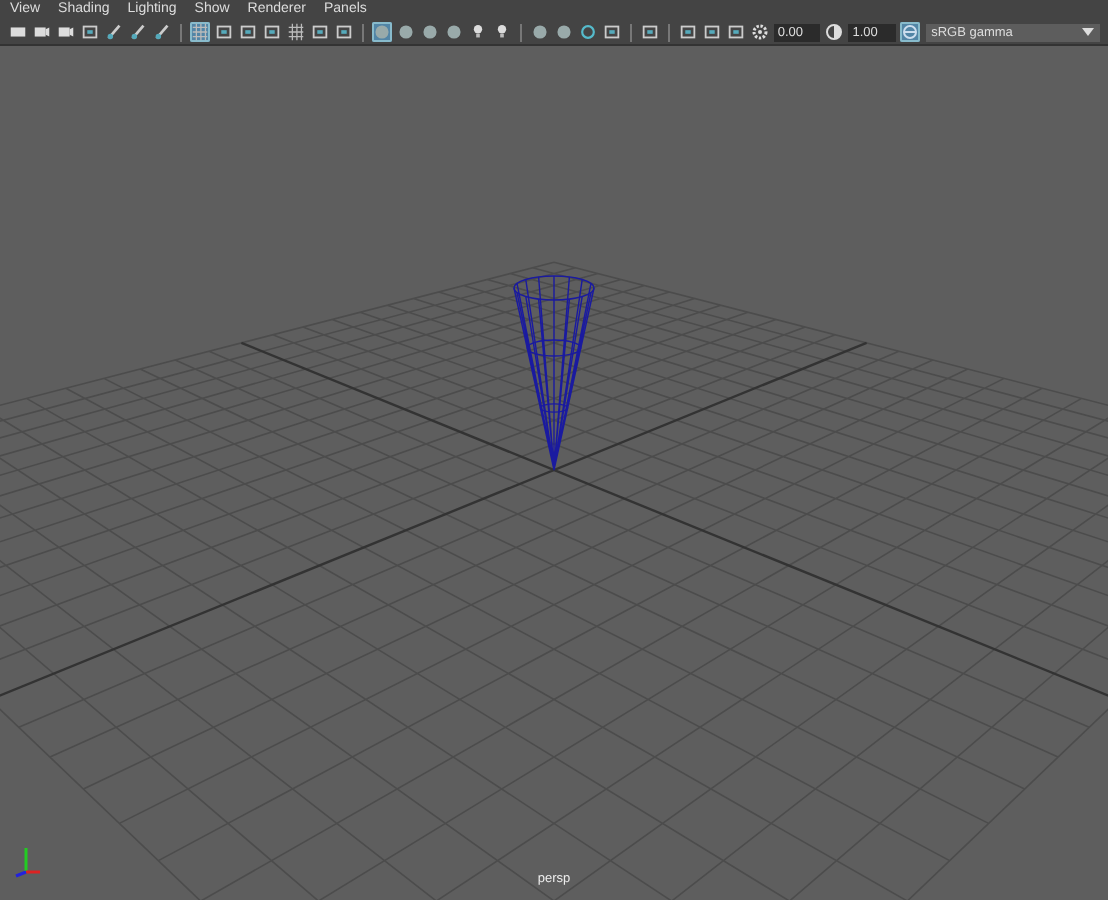 Image resolution: width=1108 pixels, height=900 pixels. I want to click on axis-indicator-icon, so click(28, 862).